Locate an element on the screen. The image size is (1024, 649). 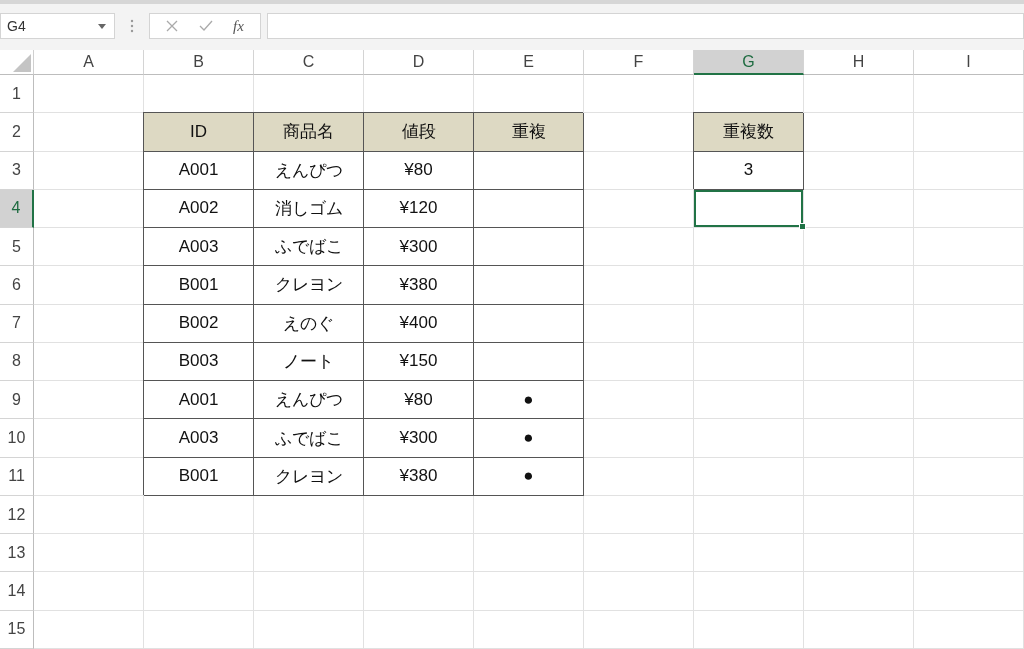
header-cell: ID is located at coordinates (199, 132).